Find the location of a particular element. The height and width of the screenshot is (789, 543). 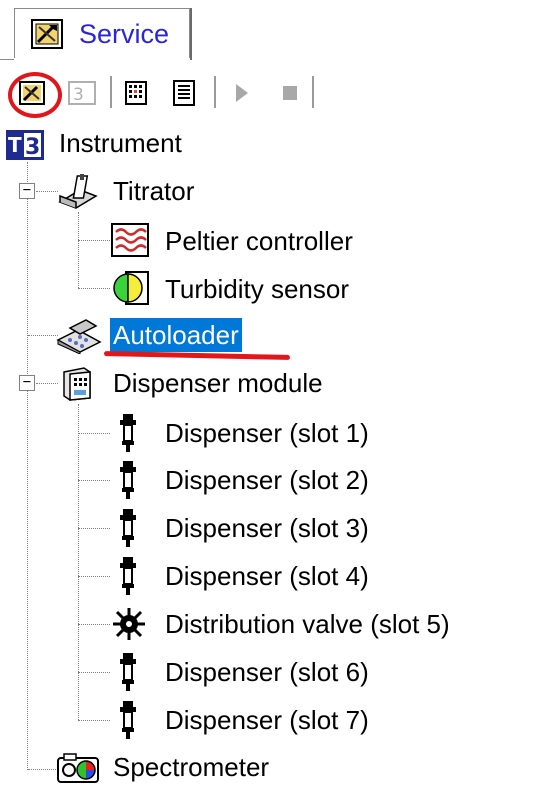

tree-item-label: Instrument is located at coordinates (120, 143).